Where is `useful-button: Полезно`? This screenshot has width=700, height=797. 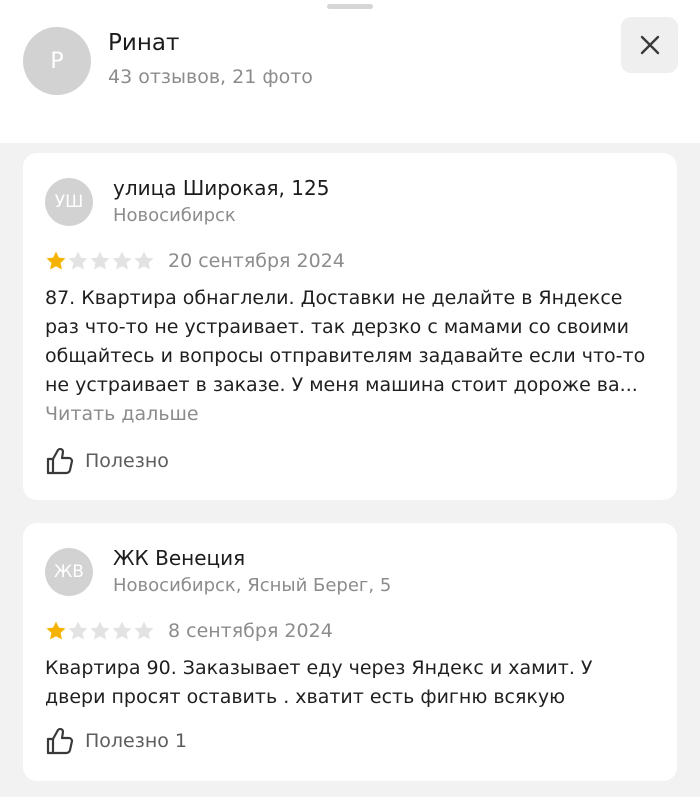 useful-button: Полезно is located at coordinates (110, 461).